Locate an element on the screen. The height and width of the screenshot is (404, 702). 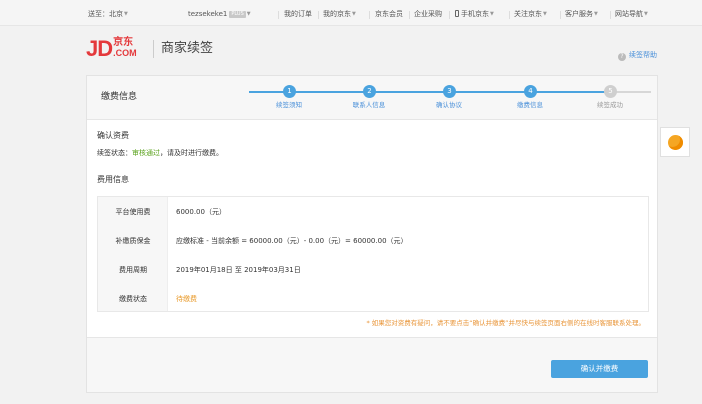
fee-label-period: 费用周期 is located at coordinates (133, 270).